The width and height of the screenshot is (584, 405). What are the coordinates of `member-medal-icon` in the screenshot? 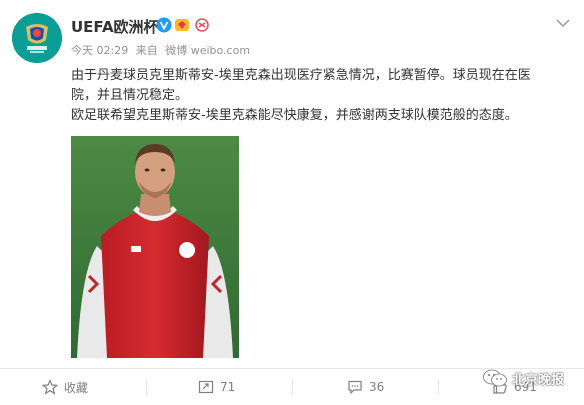 It's located at (182, 25).